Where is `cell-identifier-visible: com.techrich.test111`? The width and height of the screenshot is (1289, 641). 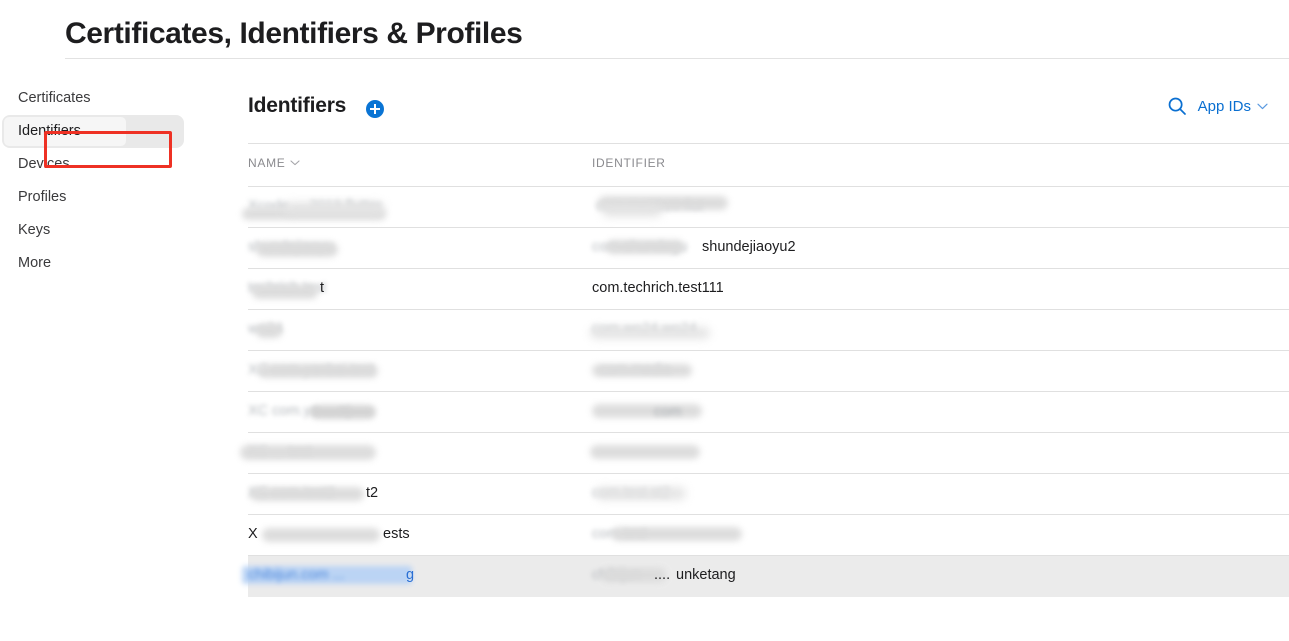
cell-identifier-visible: com.techrich.test111 is located at coordinates (658, 288).